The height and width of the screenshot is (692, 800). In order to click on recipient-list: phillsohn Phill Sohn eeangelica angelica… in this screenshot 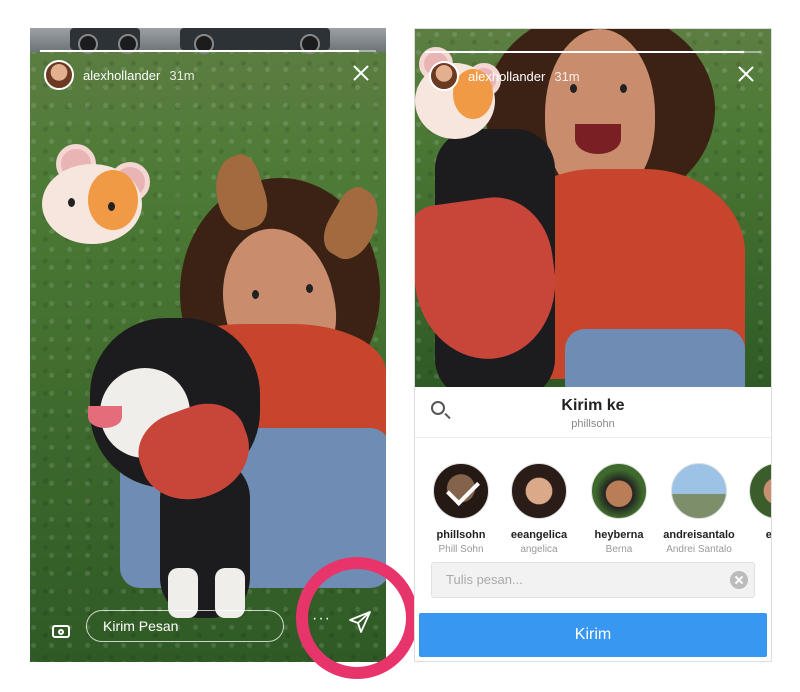, I will do `click(593, 510)`.